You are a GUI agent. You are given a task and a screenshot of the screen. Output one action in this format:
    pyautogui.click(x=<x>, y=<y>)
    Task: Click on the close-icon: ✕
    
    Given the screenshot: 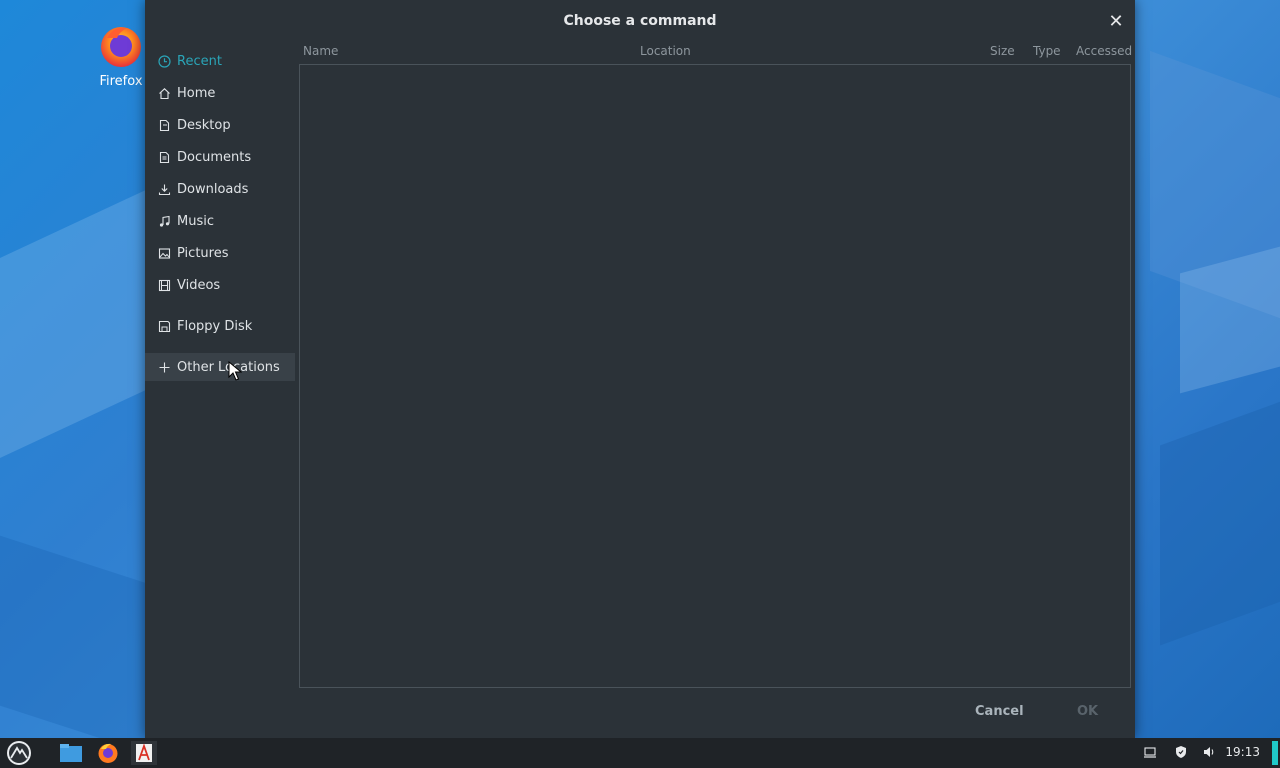 What is the action you would take?
    pyautogui.click(x=1116, y=21)
    